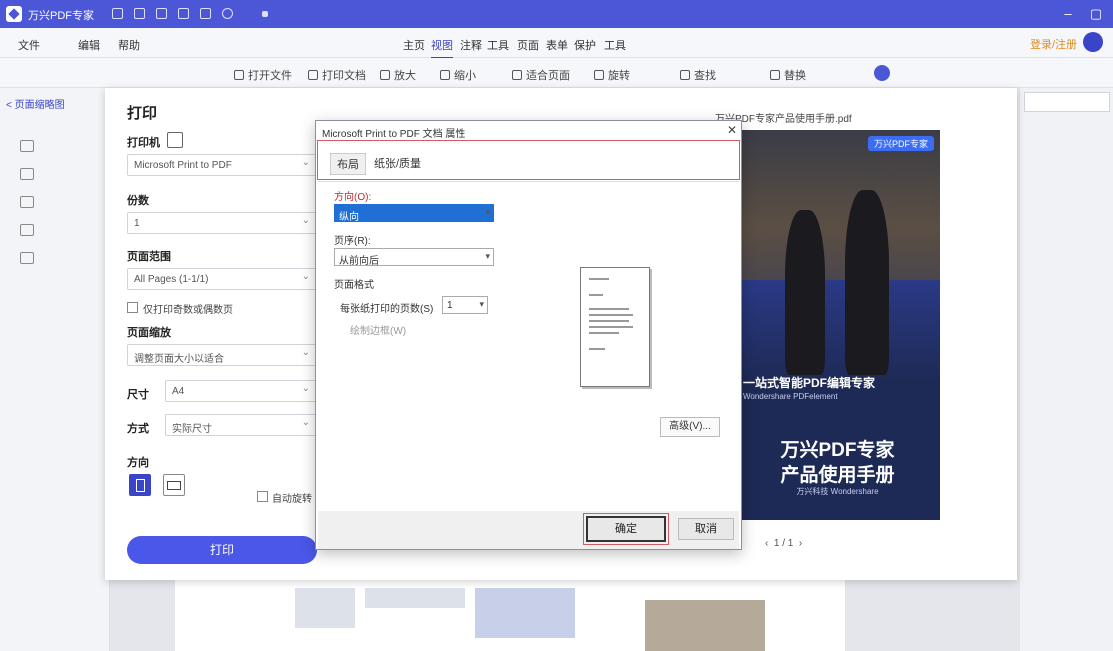  Describe the element at coordinates (445, 75) in the screenshot. I see `zoom-out-icon` at that location.